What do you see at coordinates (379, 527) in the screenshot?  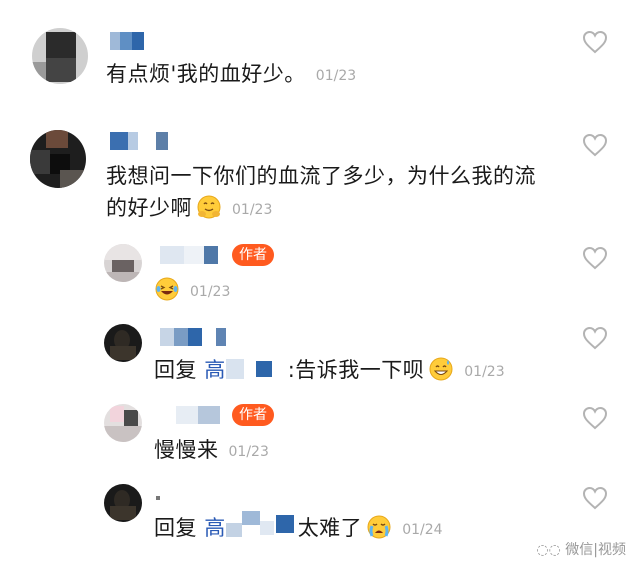 I see `crying-emoji-icon` at bounding box center [379, 527].